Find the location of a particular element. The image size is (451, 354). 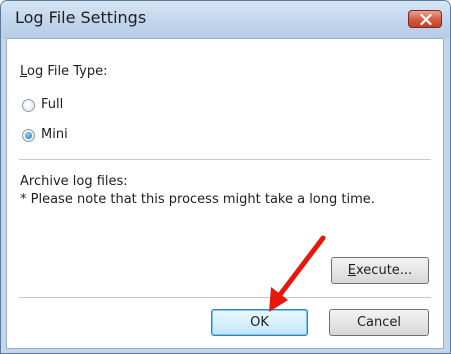

radio-full-label: Full is located at coordinates (52, 104).